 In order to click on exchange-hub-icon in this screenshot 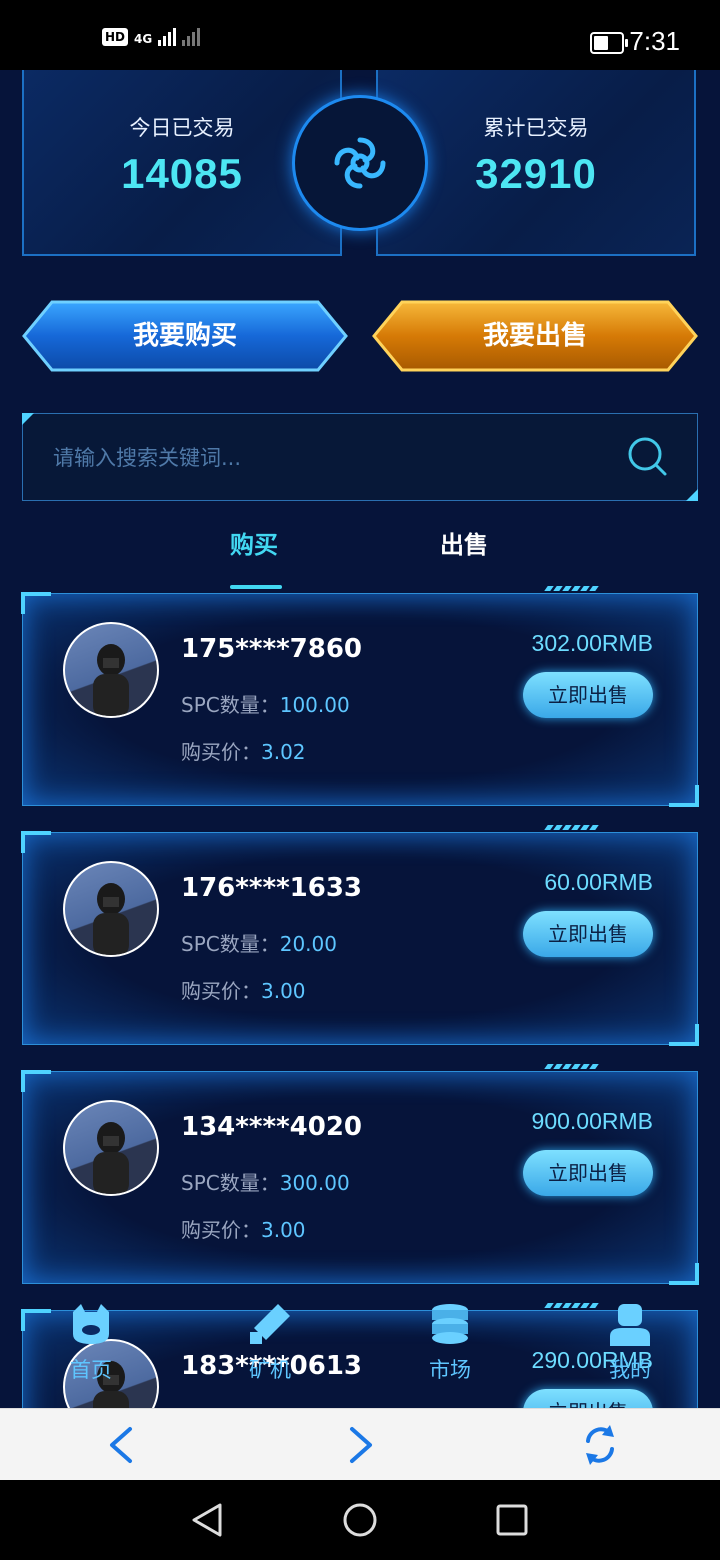, I will do `click(360, 163)`.